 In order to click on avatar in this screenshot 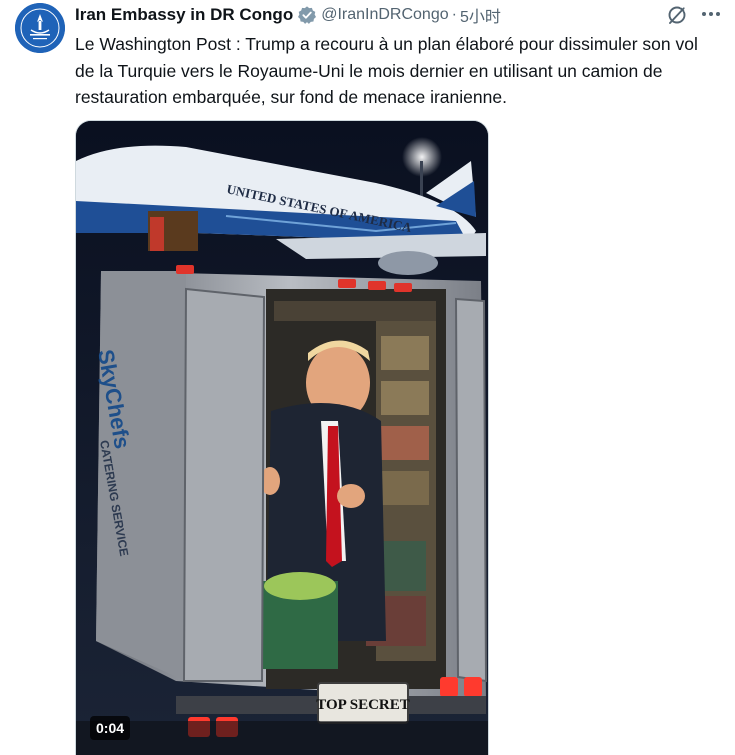, I will do `click(40, 28)`.